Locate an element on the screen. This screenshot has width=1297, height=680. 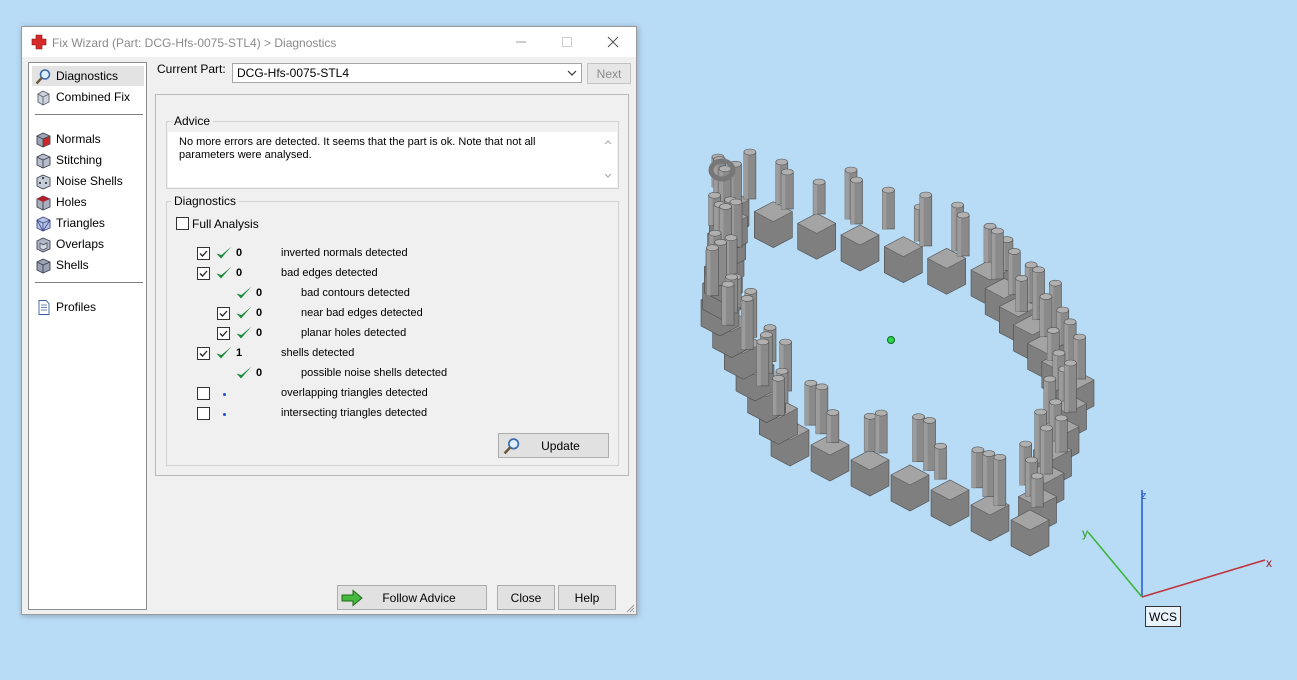
sidebar-item-holes: Holes is located at coordinates (88, 202).